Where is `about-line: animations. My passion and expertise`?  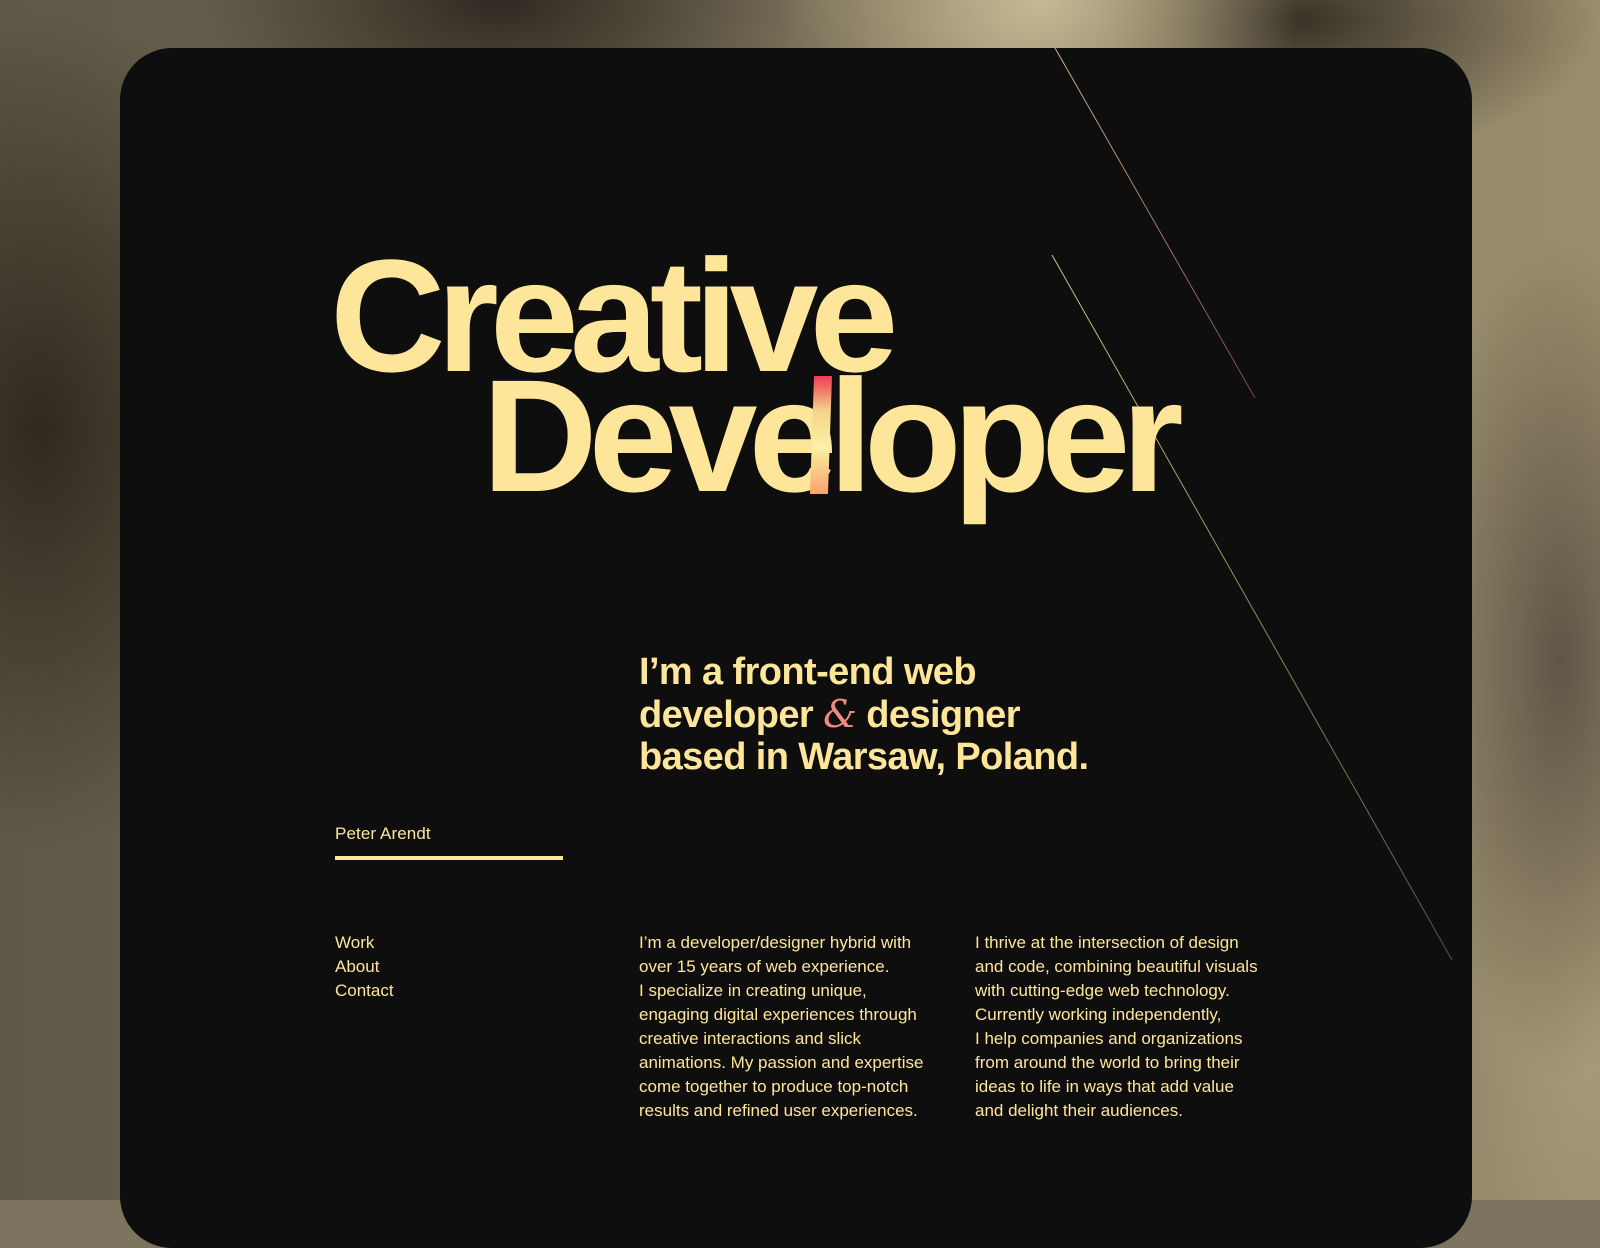 about-line: animations. My passion and expertise is located at coordinates (781, 1062).